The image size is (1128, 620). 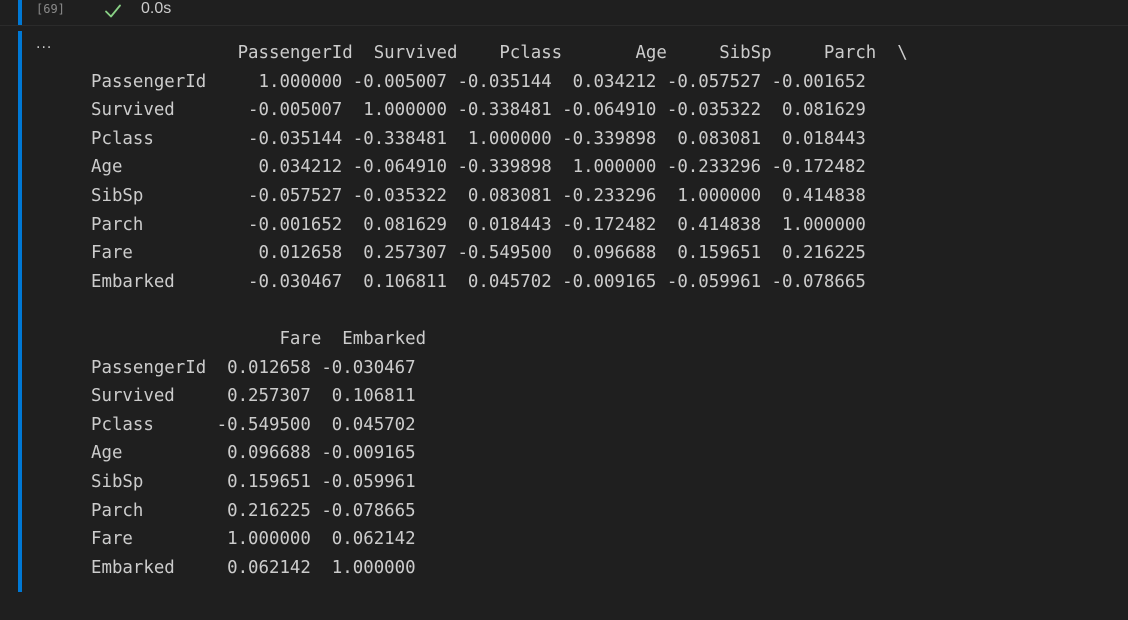 What do you see at coordinates (20, 12) in the screenshot?
I see `cell-focus-indicator` at bounding box center [20, 12].